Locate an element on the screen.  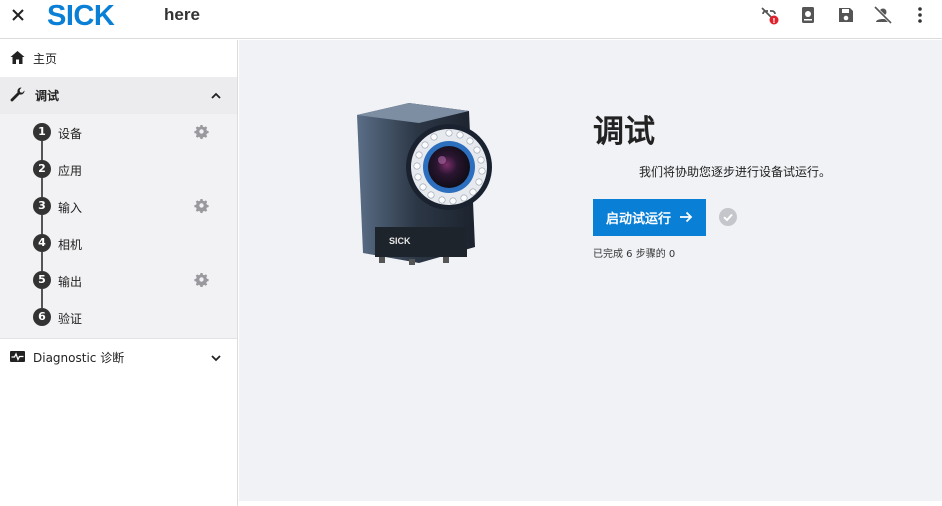
arrow-right-icon is located at coordinates (686, 217).